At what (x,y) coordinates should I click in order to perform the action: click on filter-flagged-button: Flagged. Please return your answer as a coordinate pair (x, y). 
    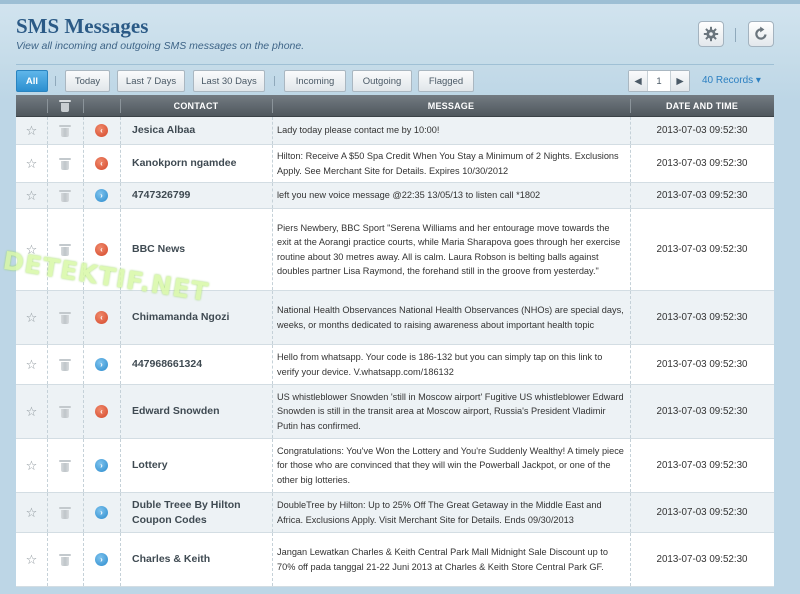
    Looking at the image, I should click on (446, 81).